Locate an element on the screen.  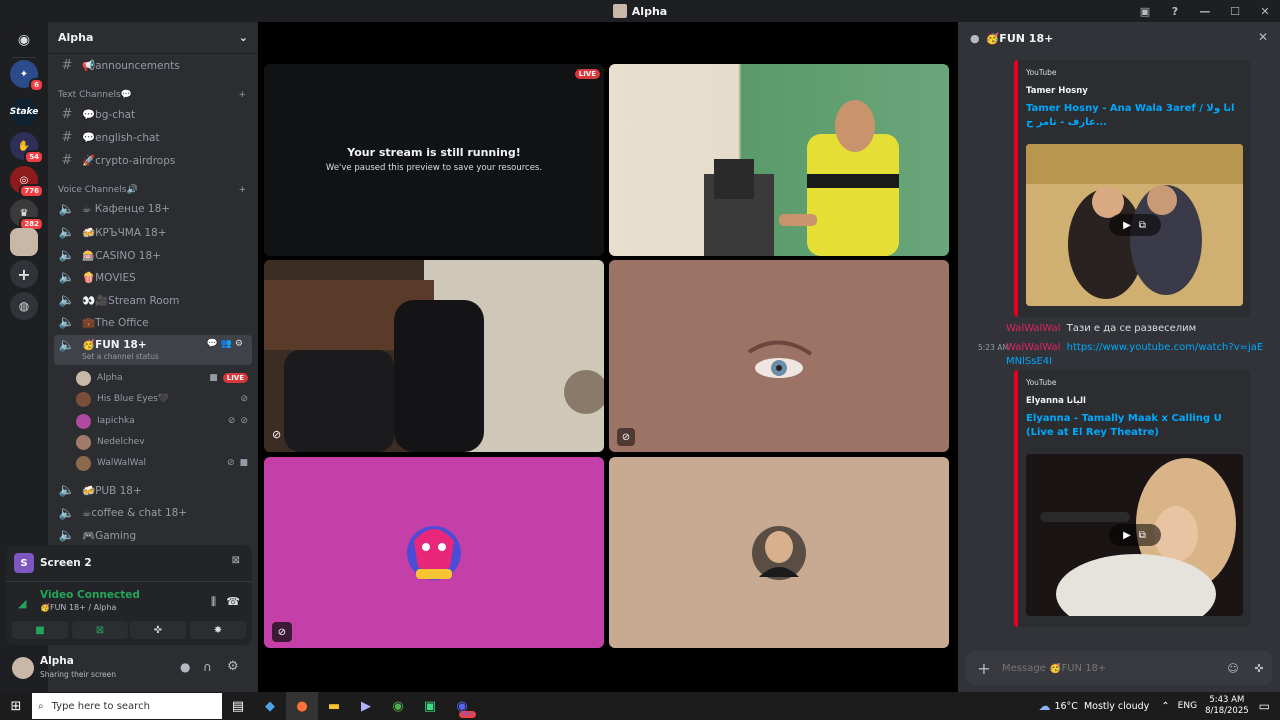
channel-status: Set a channel status is located at coordinates (120, 356).